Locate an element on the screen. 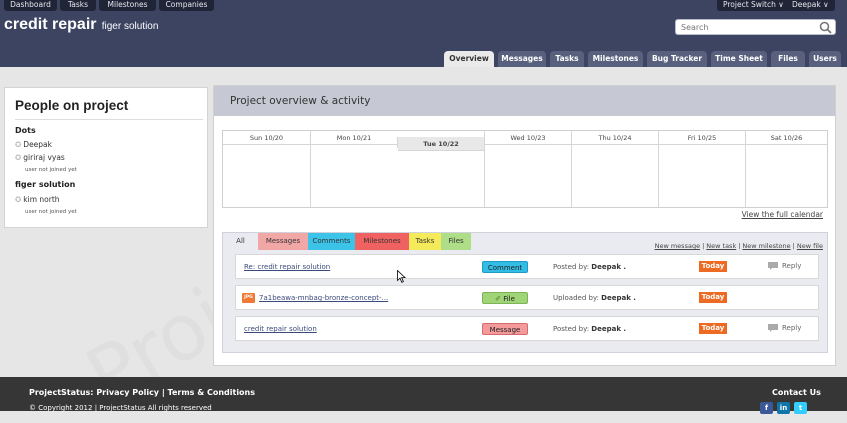 Image resolution: width=847 pixels, height=423 pixels. filter-tab-milestones: Milestones is located at coordinates (382, 241).